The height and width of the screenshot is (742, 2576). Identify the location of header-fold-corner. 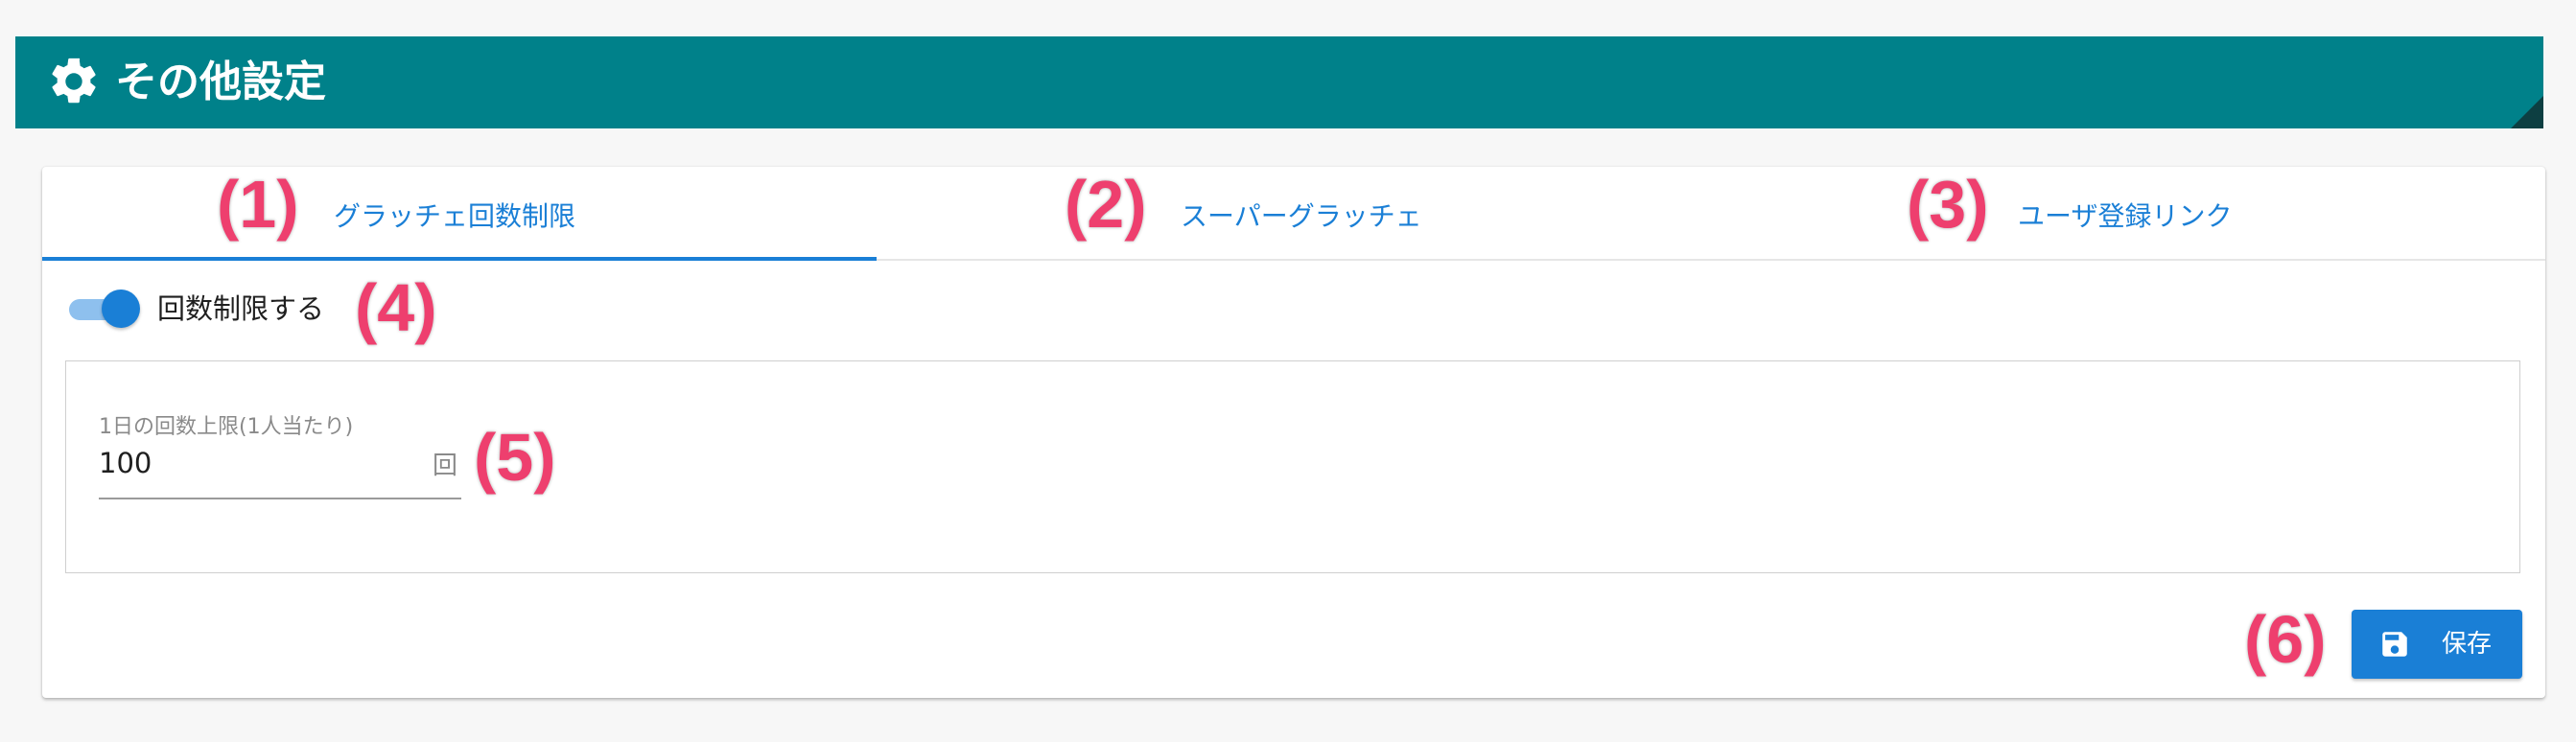
(2527, 112).